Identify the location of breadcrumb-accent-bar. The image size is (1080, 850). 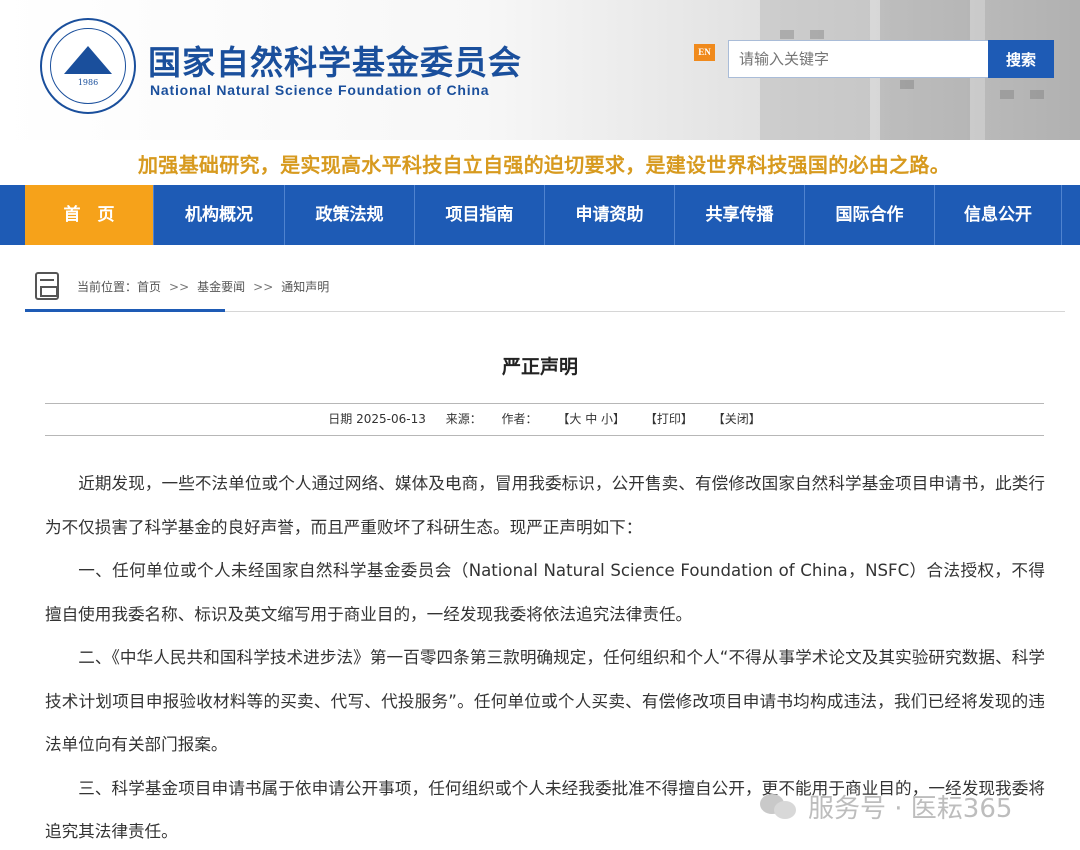
(125, 310).